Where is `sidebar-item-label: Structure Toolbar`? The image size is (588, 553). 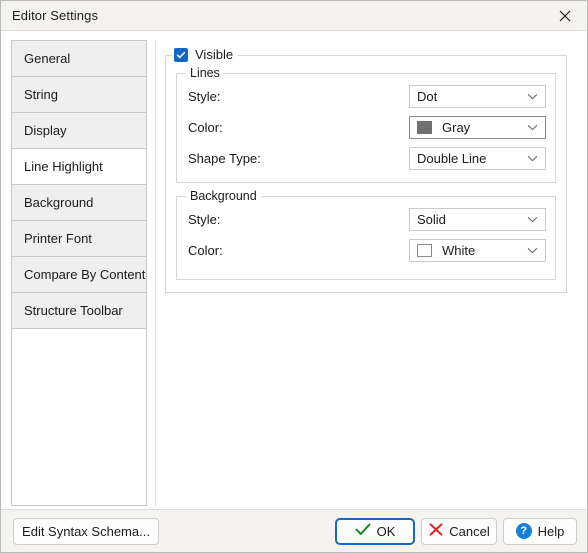
sidebar-item-label: Structure Toolbar is located at coordinates (73, 310).